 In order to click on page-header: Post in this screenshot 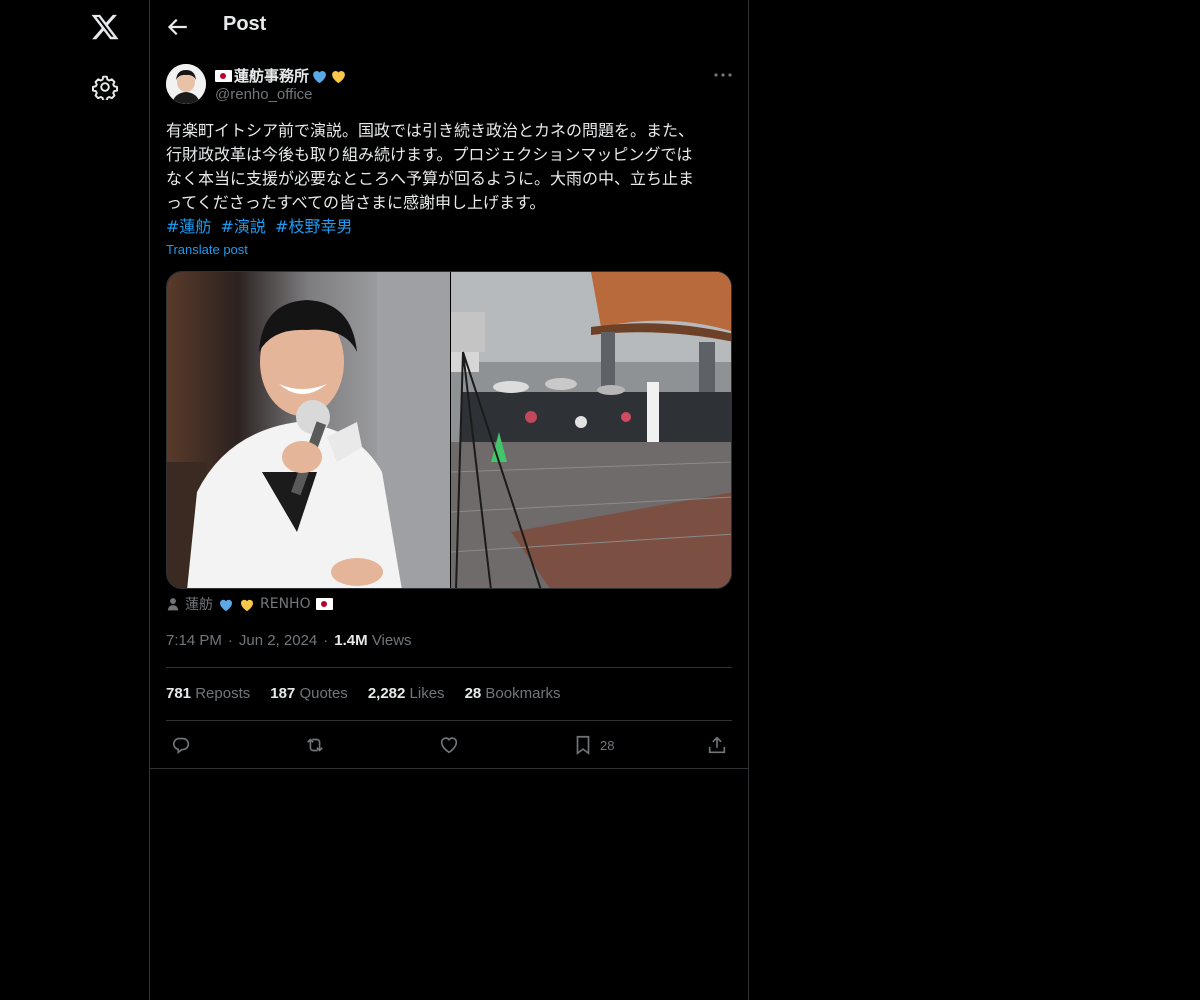, I will do `click(449, 27)`.